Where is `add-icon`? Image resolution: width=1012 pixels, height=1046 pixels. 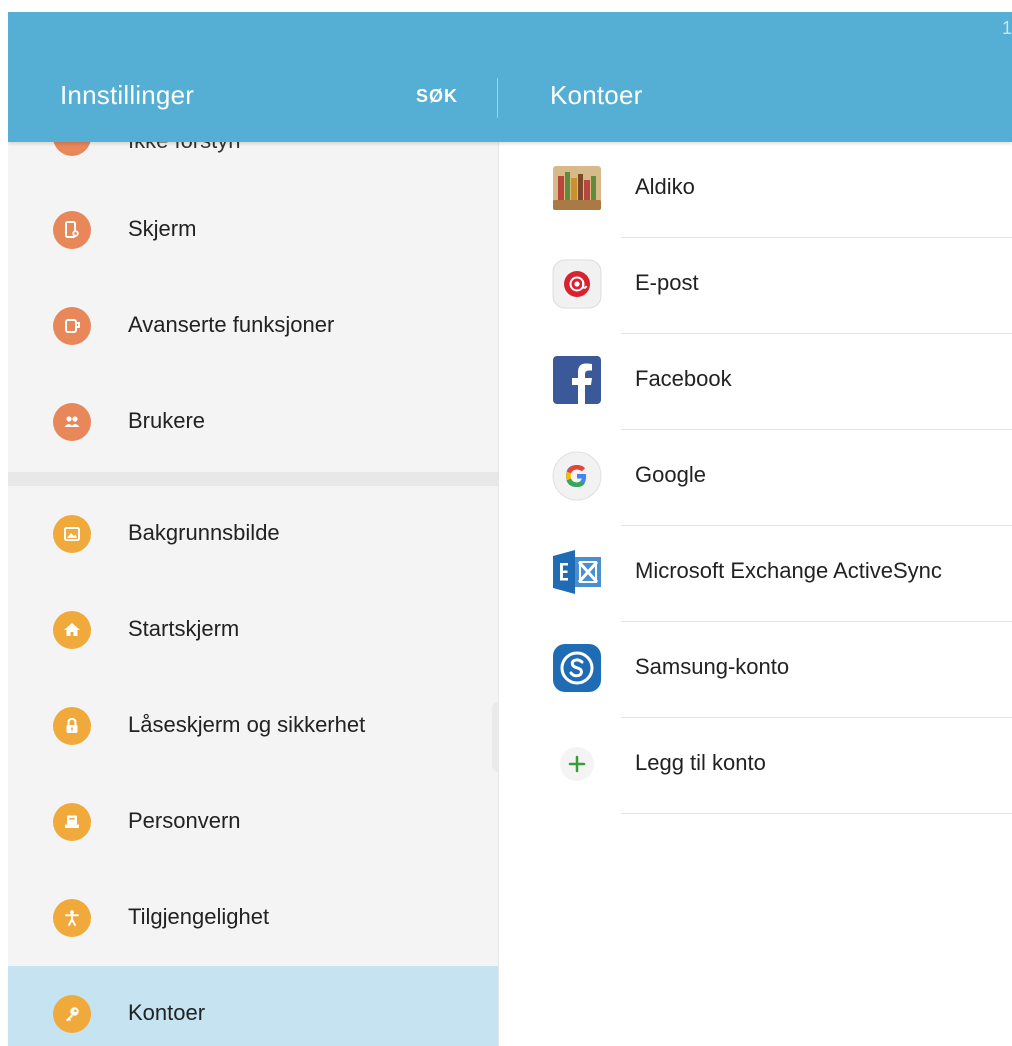
add-icon is located at coordinates (577, 764).